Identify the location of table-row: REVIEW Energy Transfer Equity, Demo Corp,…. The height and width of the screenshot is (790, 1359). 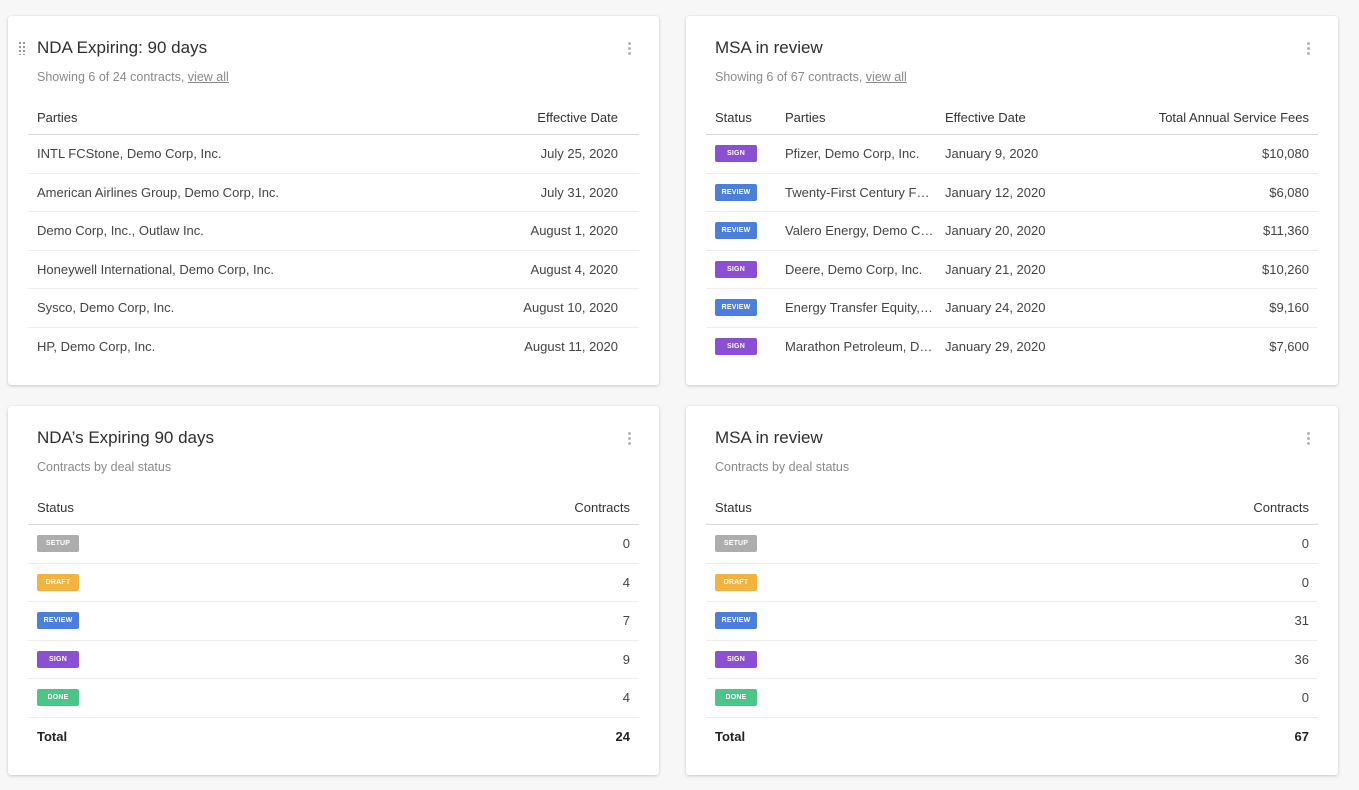
(1012, 308).